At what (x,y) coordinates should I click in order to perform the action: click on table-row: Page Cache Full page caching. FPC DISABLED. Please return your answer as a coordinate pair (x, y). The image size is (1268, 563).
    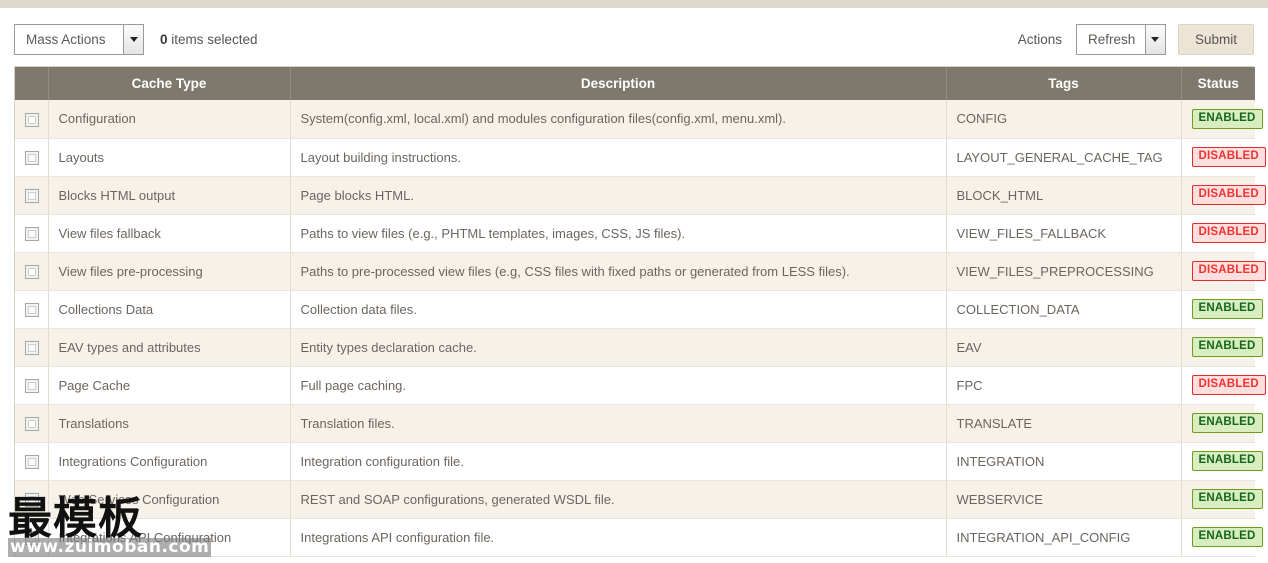
    Looking at the image, I should click on (640, 385).